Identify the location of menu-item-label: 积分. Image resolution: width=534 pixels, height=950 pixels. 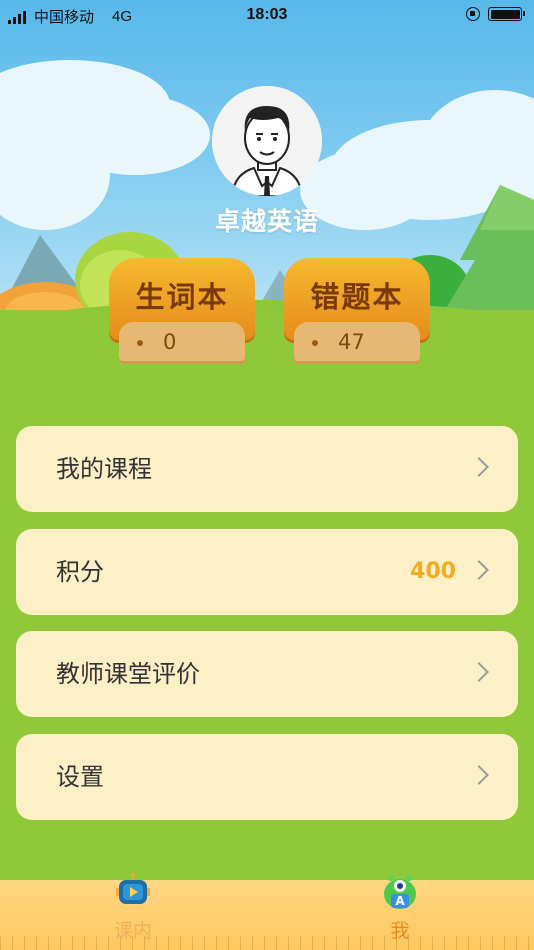
(80, 572).